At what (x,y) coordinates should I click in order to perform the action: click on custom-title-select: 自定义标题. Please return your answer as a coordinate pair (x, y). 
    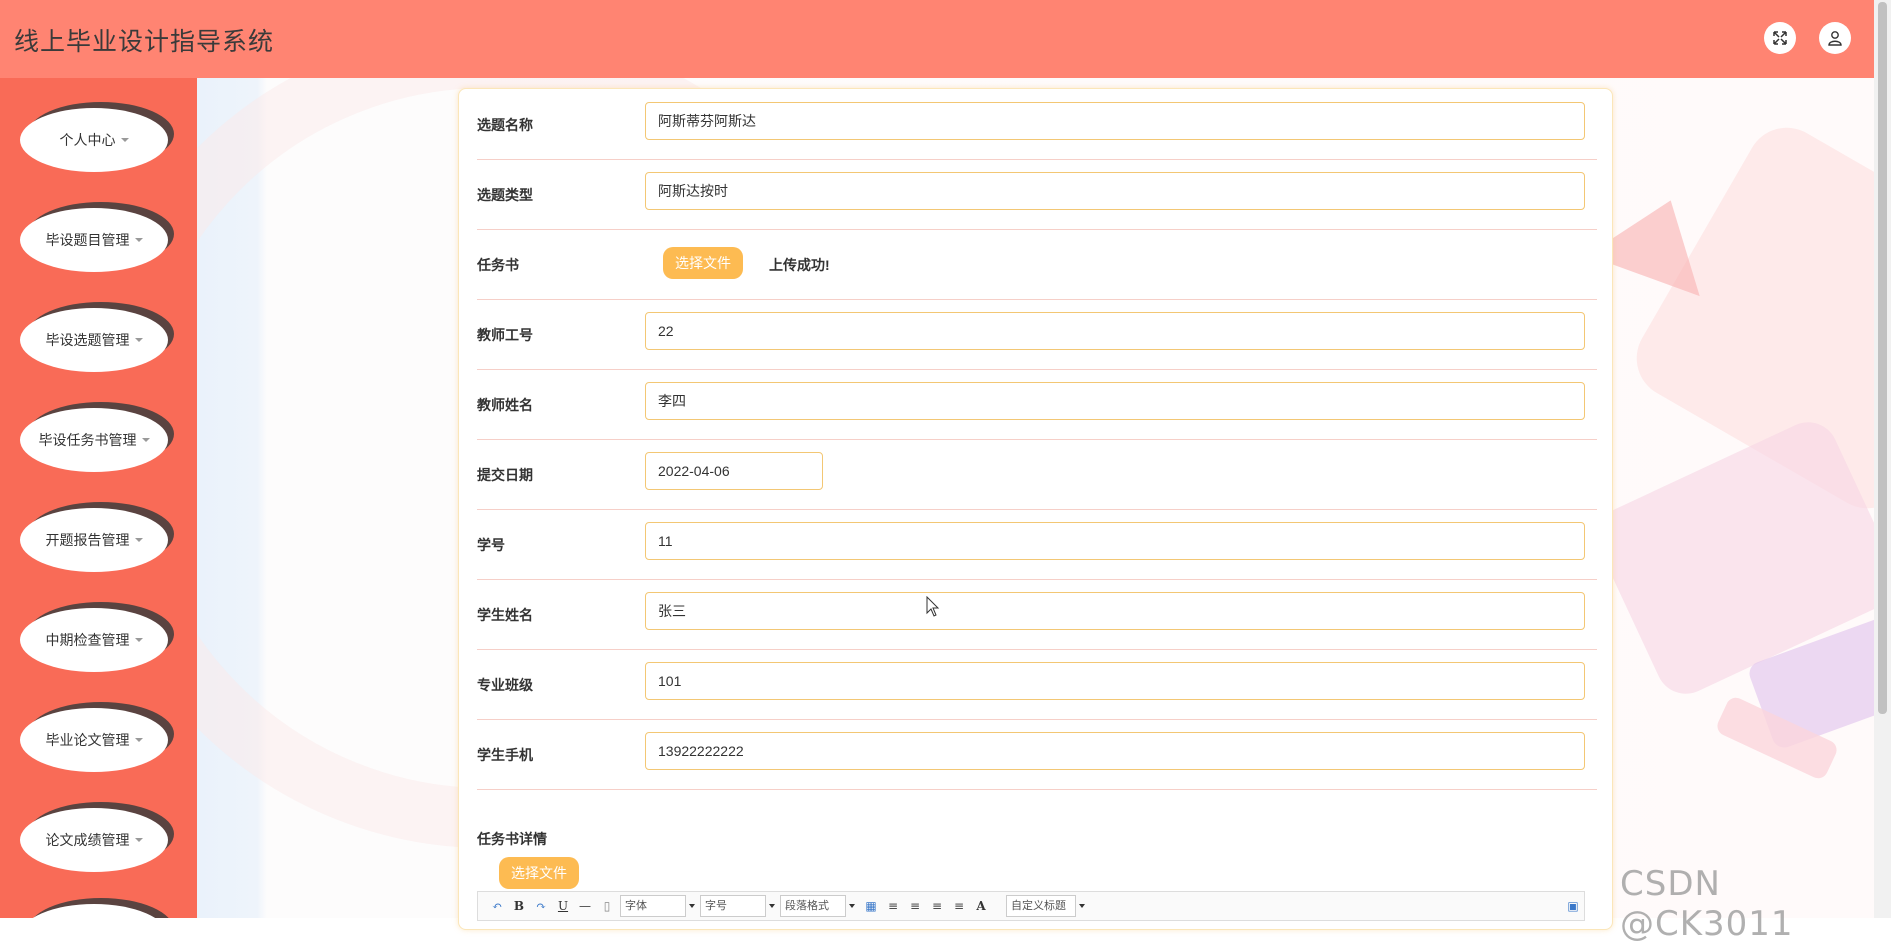
    Looking at the image, I should click on (1045, 906).